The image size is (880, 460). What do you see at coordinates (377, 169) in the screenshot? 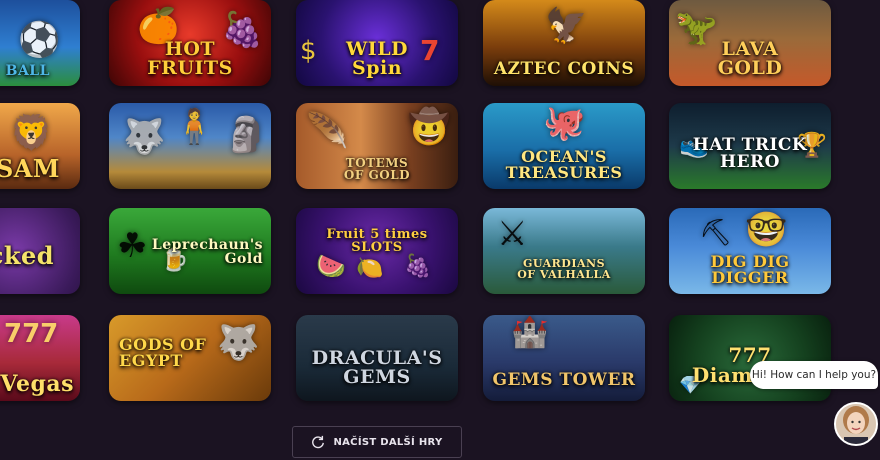
I see `game-title: TOTEMS OF GOLD` at bounding box center [377, 169].